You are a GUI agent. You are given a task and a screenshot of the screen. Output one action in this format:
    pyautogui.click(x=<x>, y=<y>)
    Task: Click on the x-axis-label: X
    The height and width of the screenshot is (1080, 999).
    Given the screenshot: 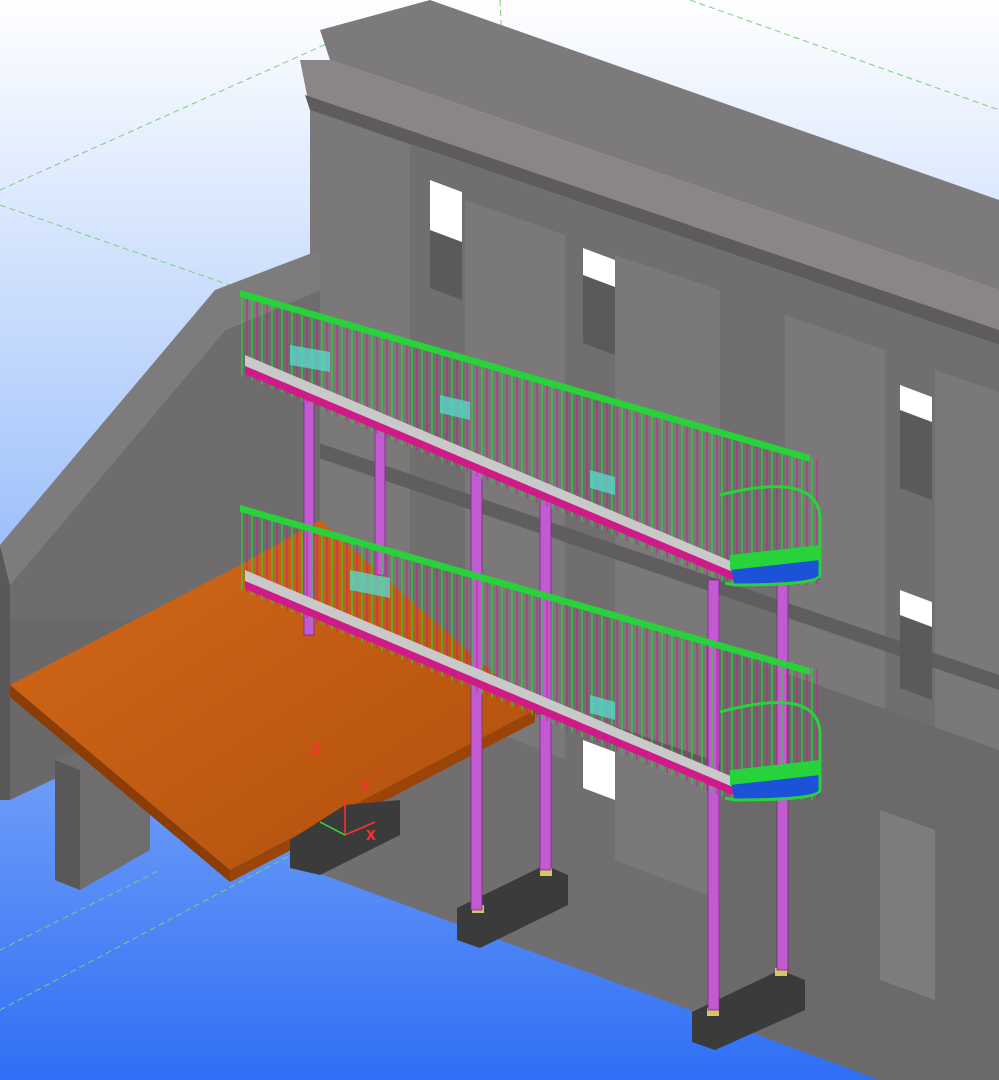 What is the action you would take?
    pyautogui.click(x=371, y=836)
    